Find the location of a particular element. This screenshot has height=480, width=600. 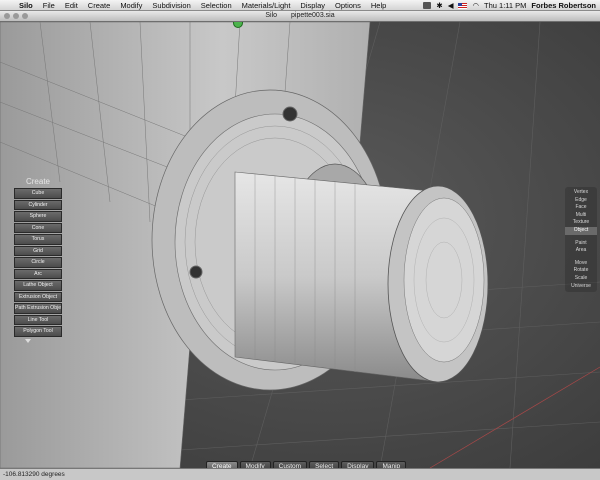

window-titlebar: Silo pipette003.sia is located at coordinates (300, 16).